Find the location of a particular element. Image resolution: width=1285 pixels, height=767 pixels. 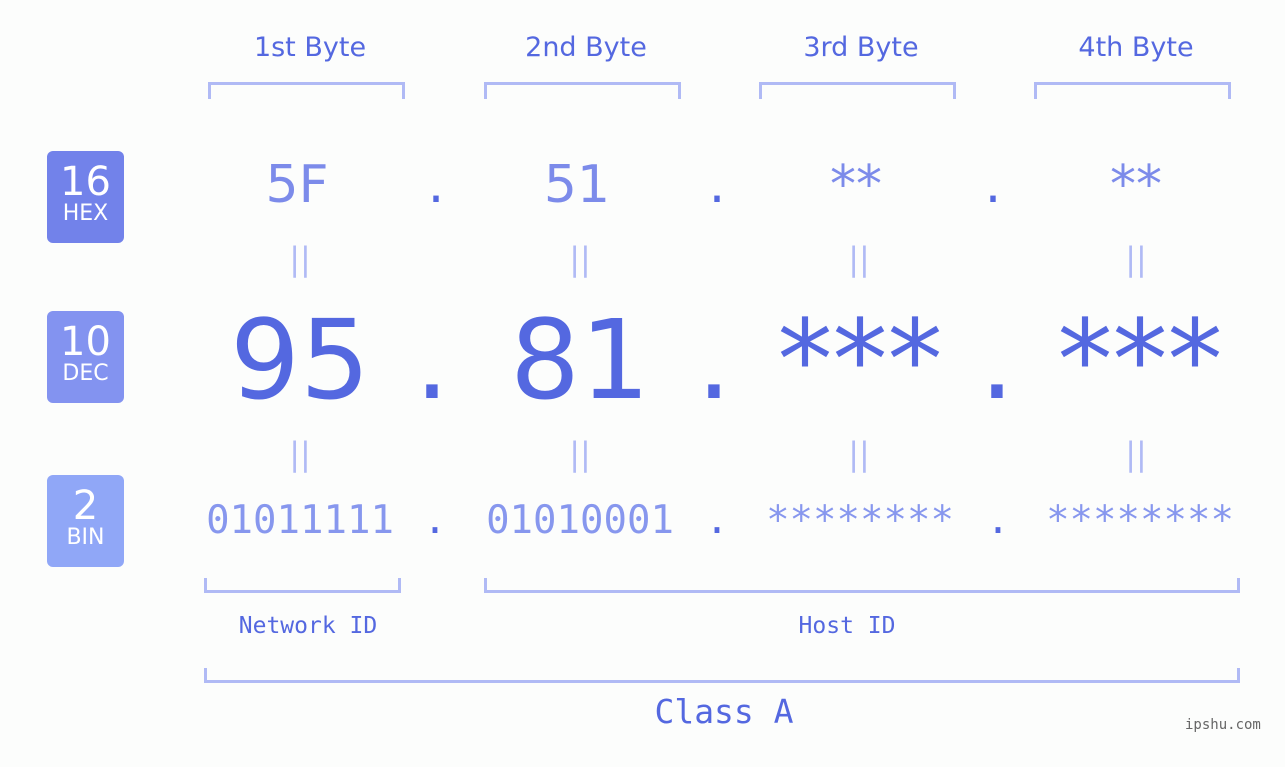

bin-byte-4: ******** is located at coordinates (1140, 520).